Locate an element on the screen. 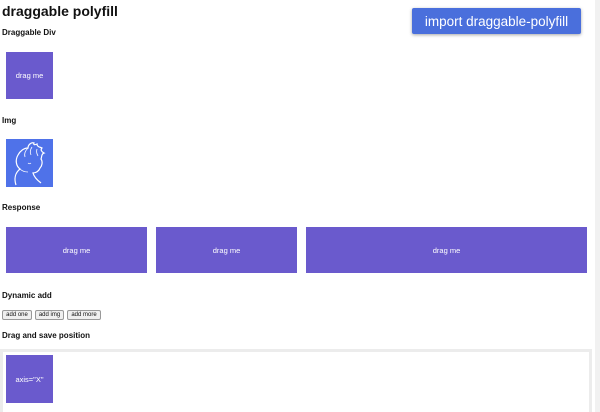 The height and width of the screenshot is (412, 600). section-title-response: Response is located at coordinates (21, 207).